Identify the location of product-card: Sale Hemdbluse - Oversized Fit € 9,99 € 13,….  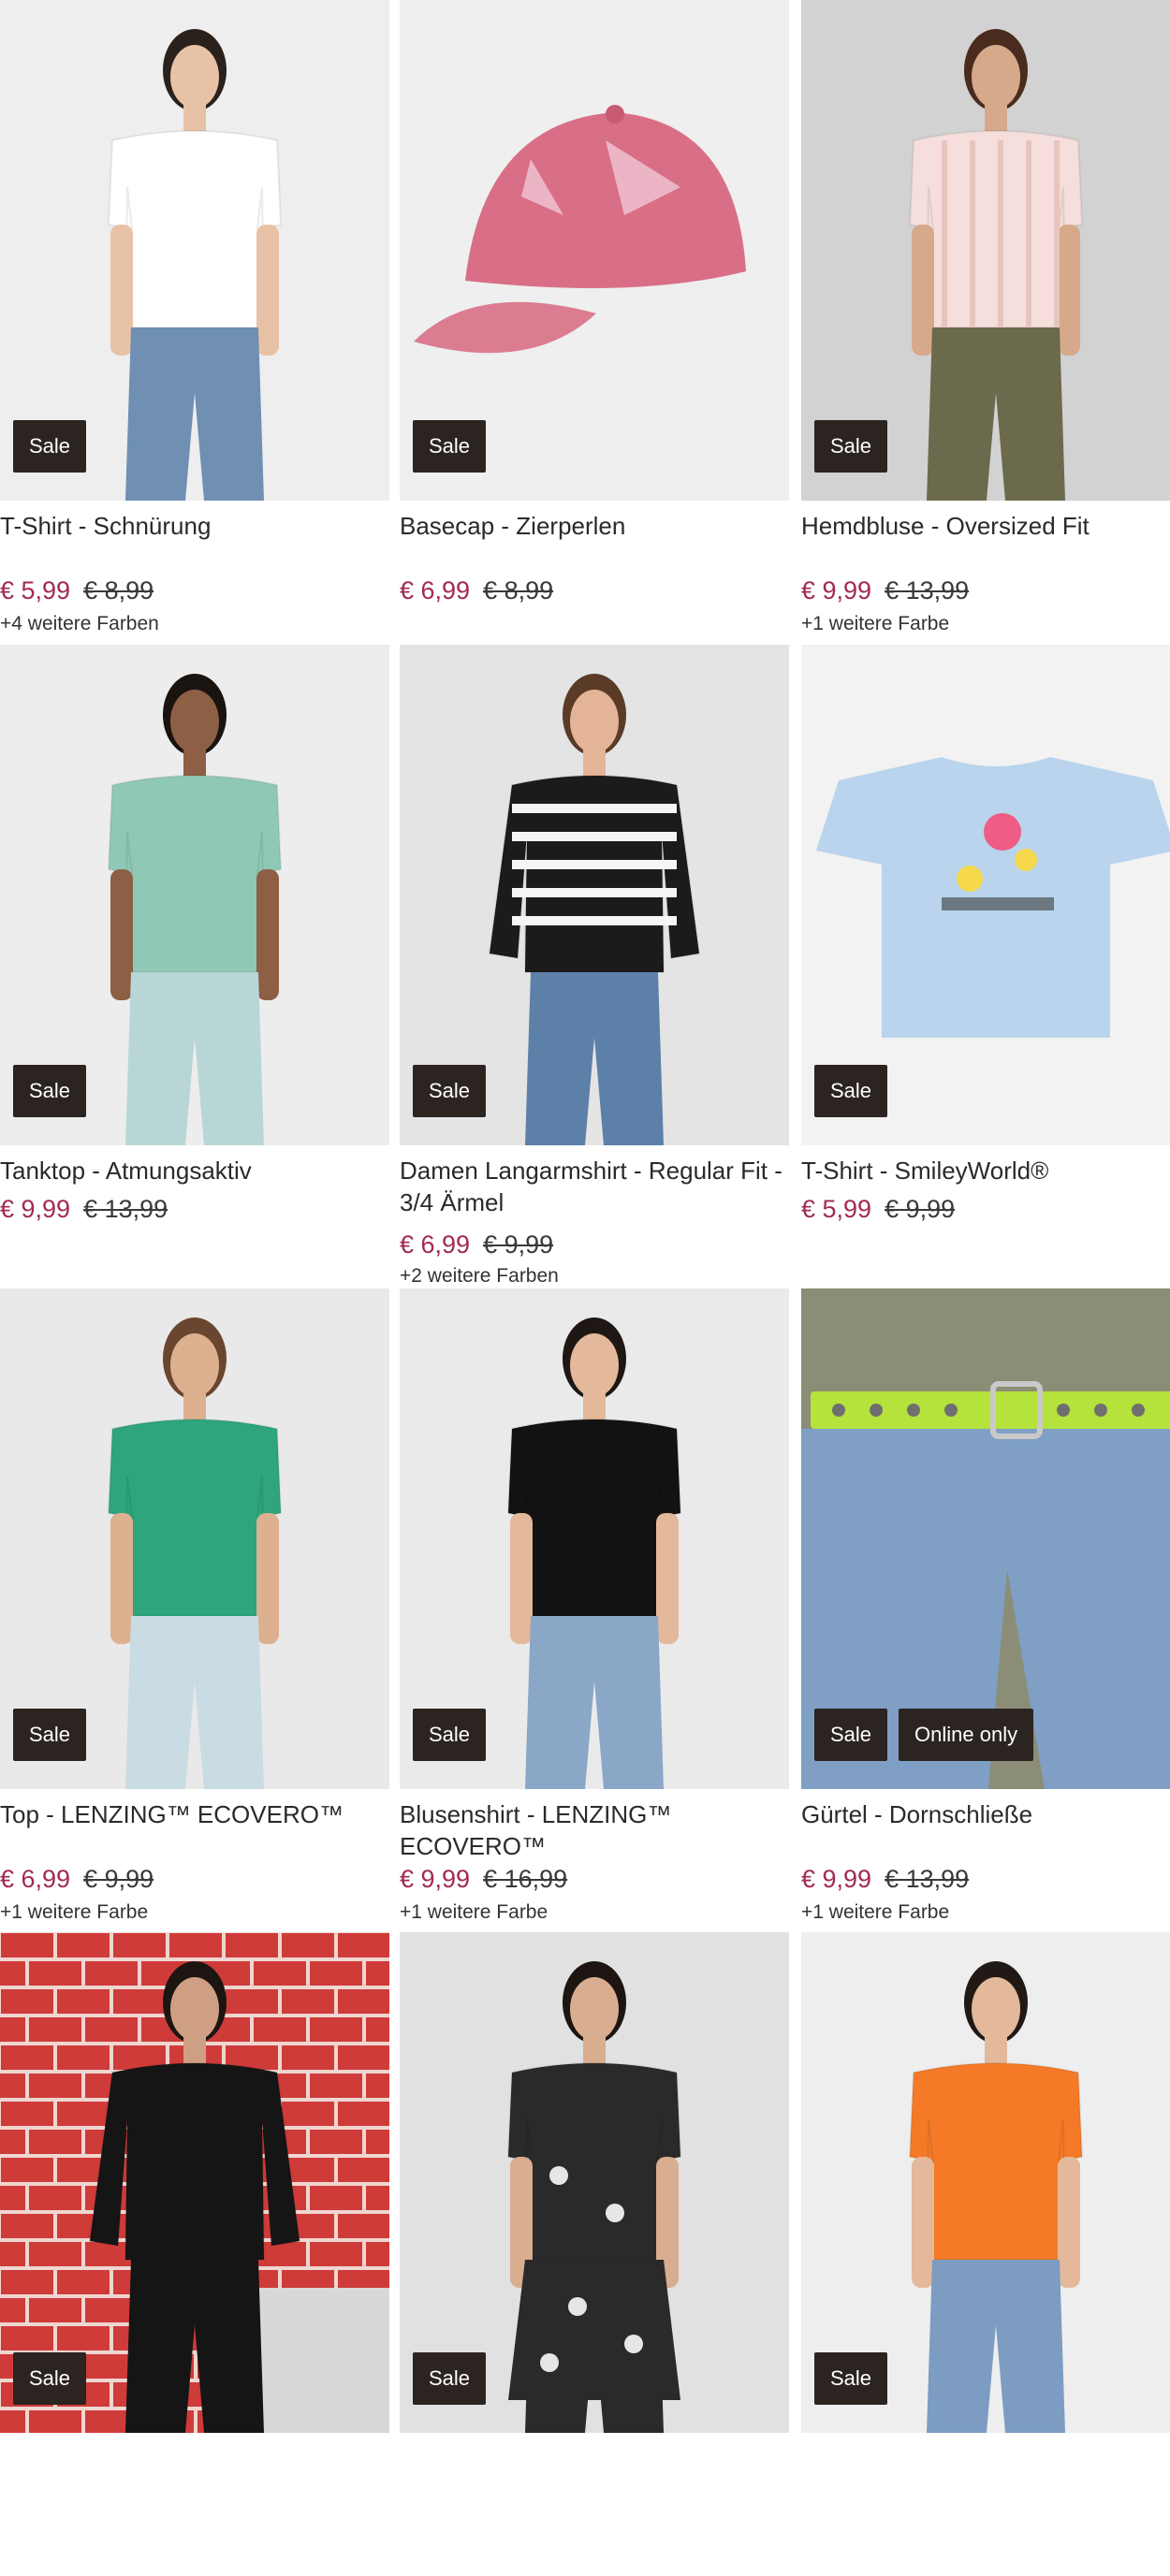
(986, 322).